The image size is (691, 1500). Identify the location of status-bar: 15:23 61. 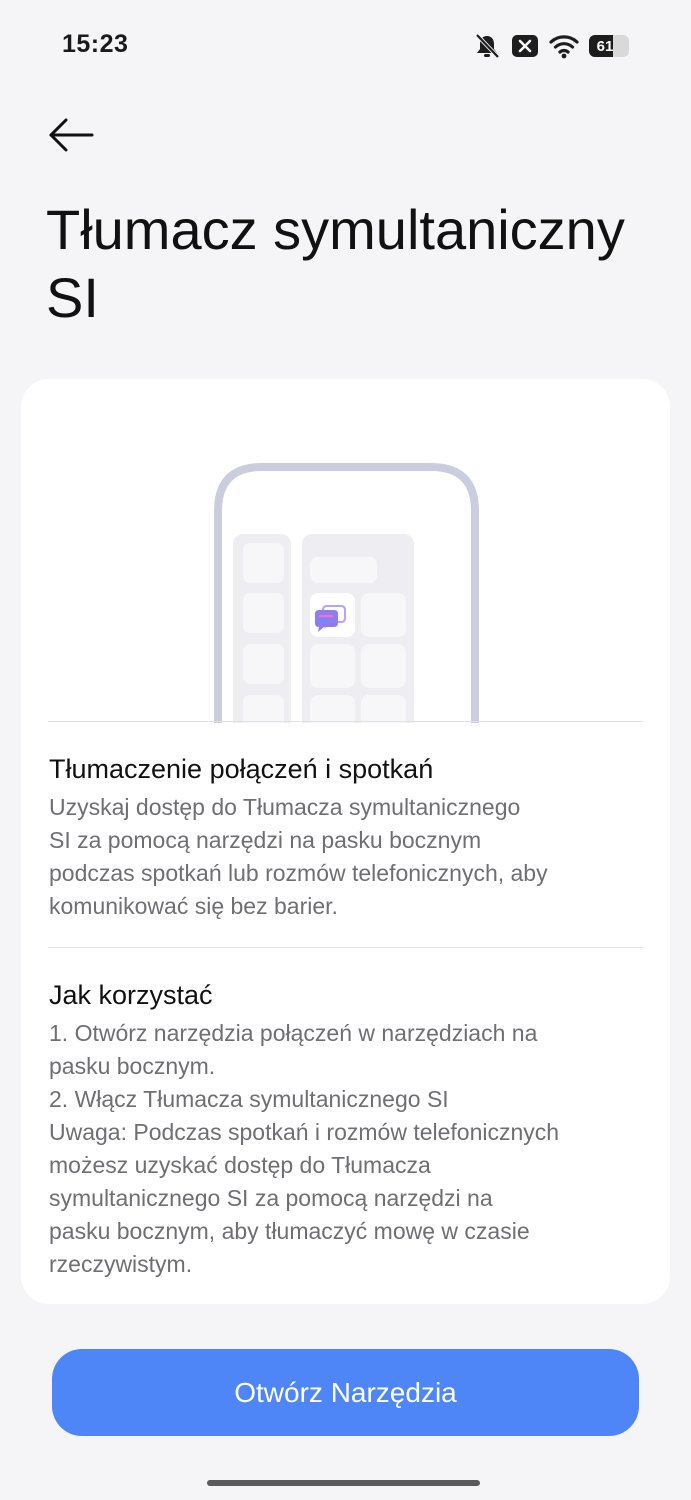
(345, 46).